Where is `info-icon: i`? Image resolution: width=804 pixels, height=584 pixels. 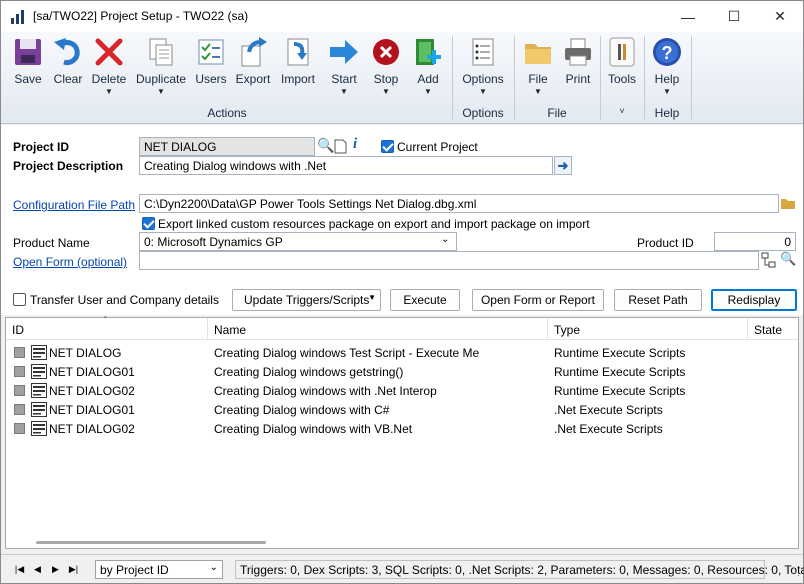
info-icon: i is located at coordinates (355, 144).